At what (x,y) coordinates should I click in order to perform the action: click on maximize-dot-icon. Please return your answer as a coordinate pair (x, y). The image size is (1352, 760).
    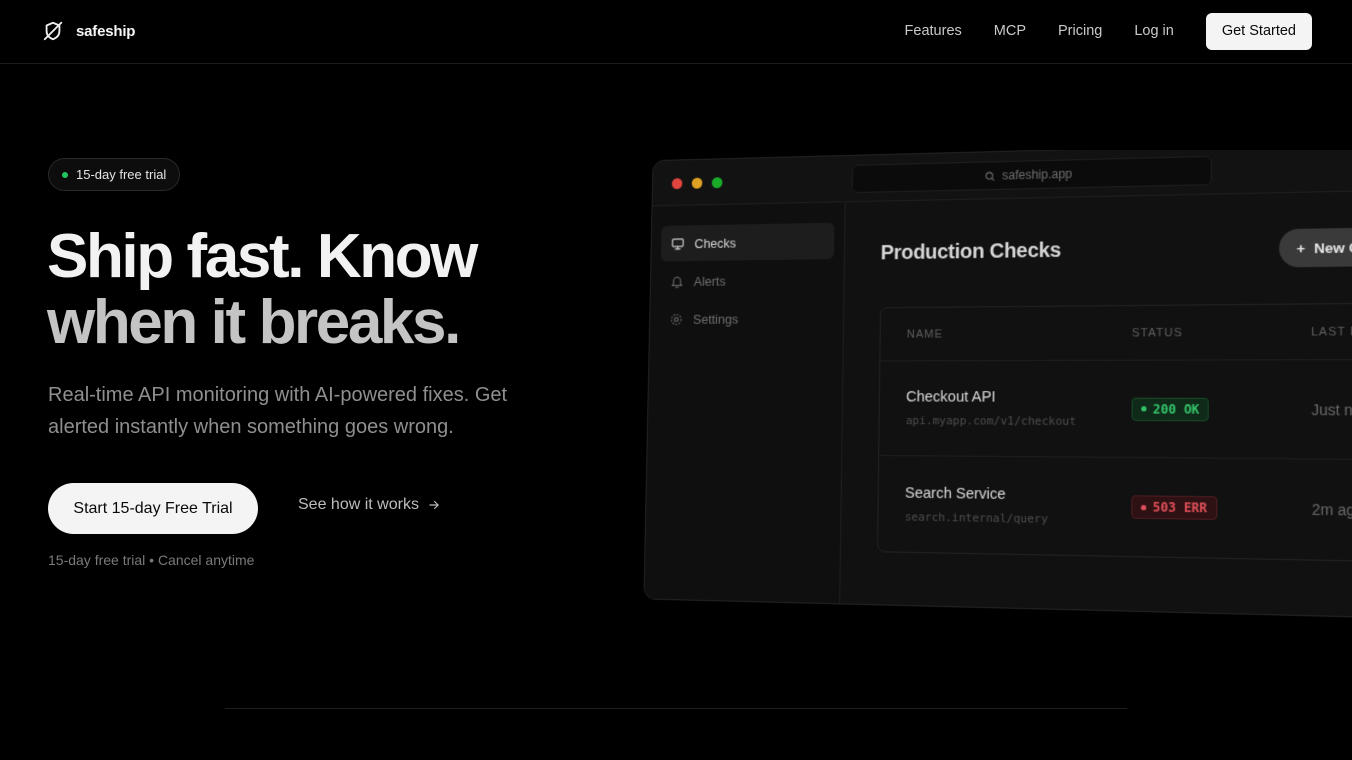
    Looking at the image, I should click on (717, 183).